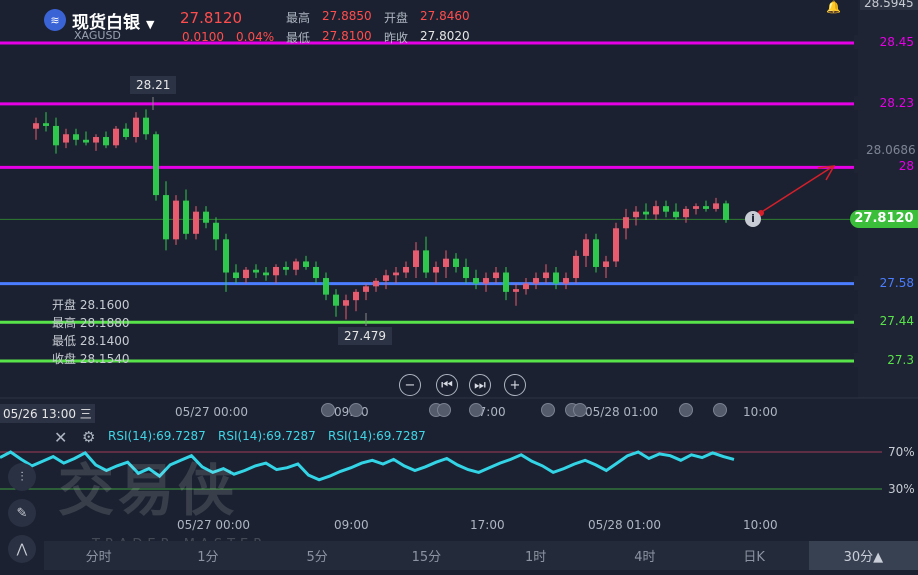 The width and height of the screenshot is (918, 575). What do you see at coordinates (753, 219) in the screenshot?
I see `info-icon: i` at bounding box center [753, 219].